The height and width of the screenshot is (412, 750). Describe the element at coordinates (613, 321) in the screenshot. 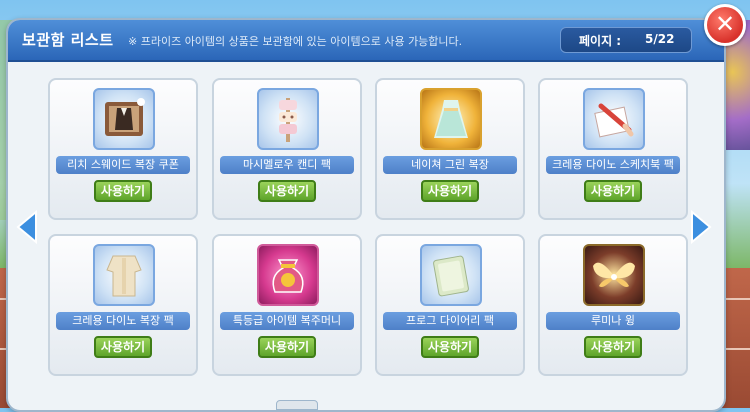

I see `item-name: 루미나 윙` at that location.